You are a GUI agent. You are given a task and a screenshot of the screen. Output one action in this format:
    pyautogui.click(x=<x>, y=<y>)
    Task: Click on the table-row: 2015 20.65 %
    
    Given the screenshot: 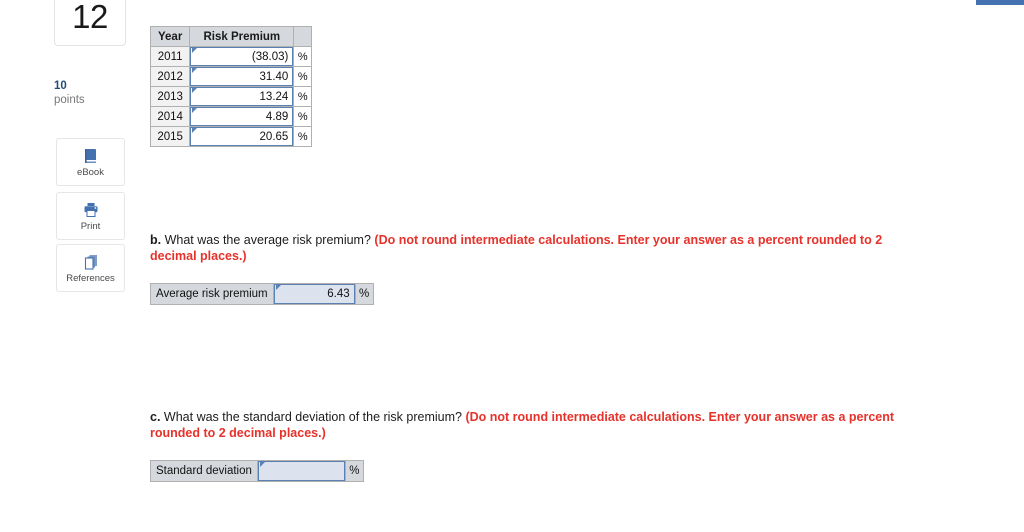 What is the action you would take?
    pyautogui.click(x=231, y=136)
    